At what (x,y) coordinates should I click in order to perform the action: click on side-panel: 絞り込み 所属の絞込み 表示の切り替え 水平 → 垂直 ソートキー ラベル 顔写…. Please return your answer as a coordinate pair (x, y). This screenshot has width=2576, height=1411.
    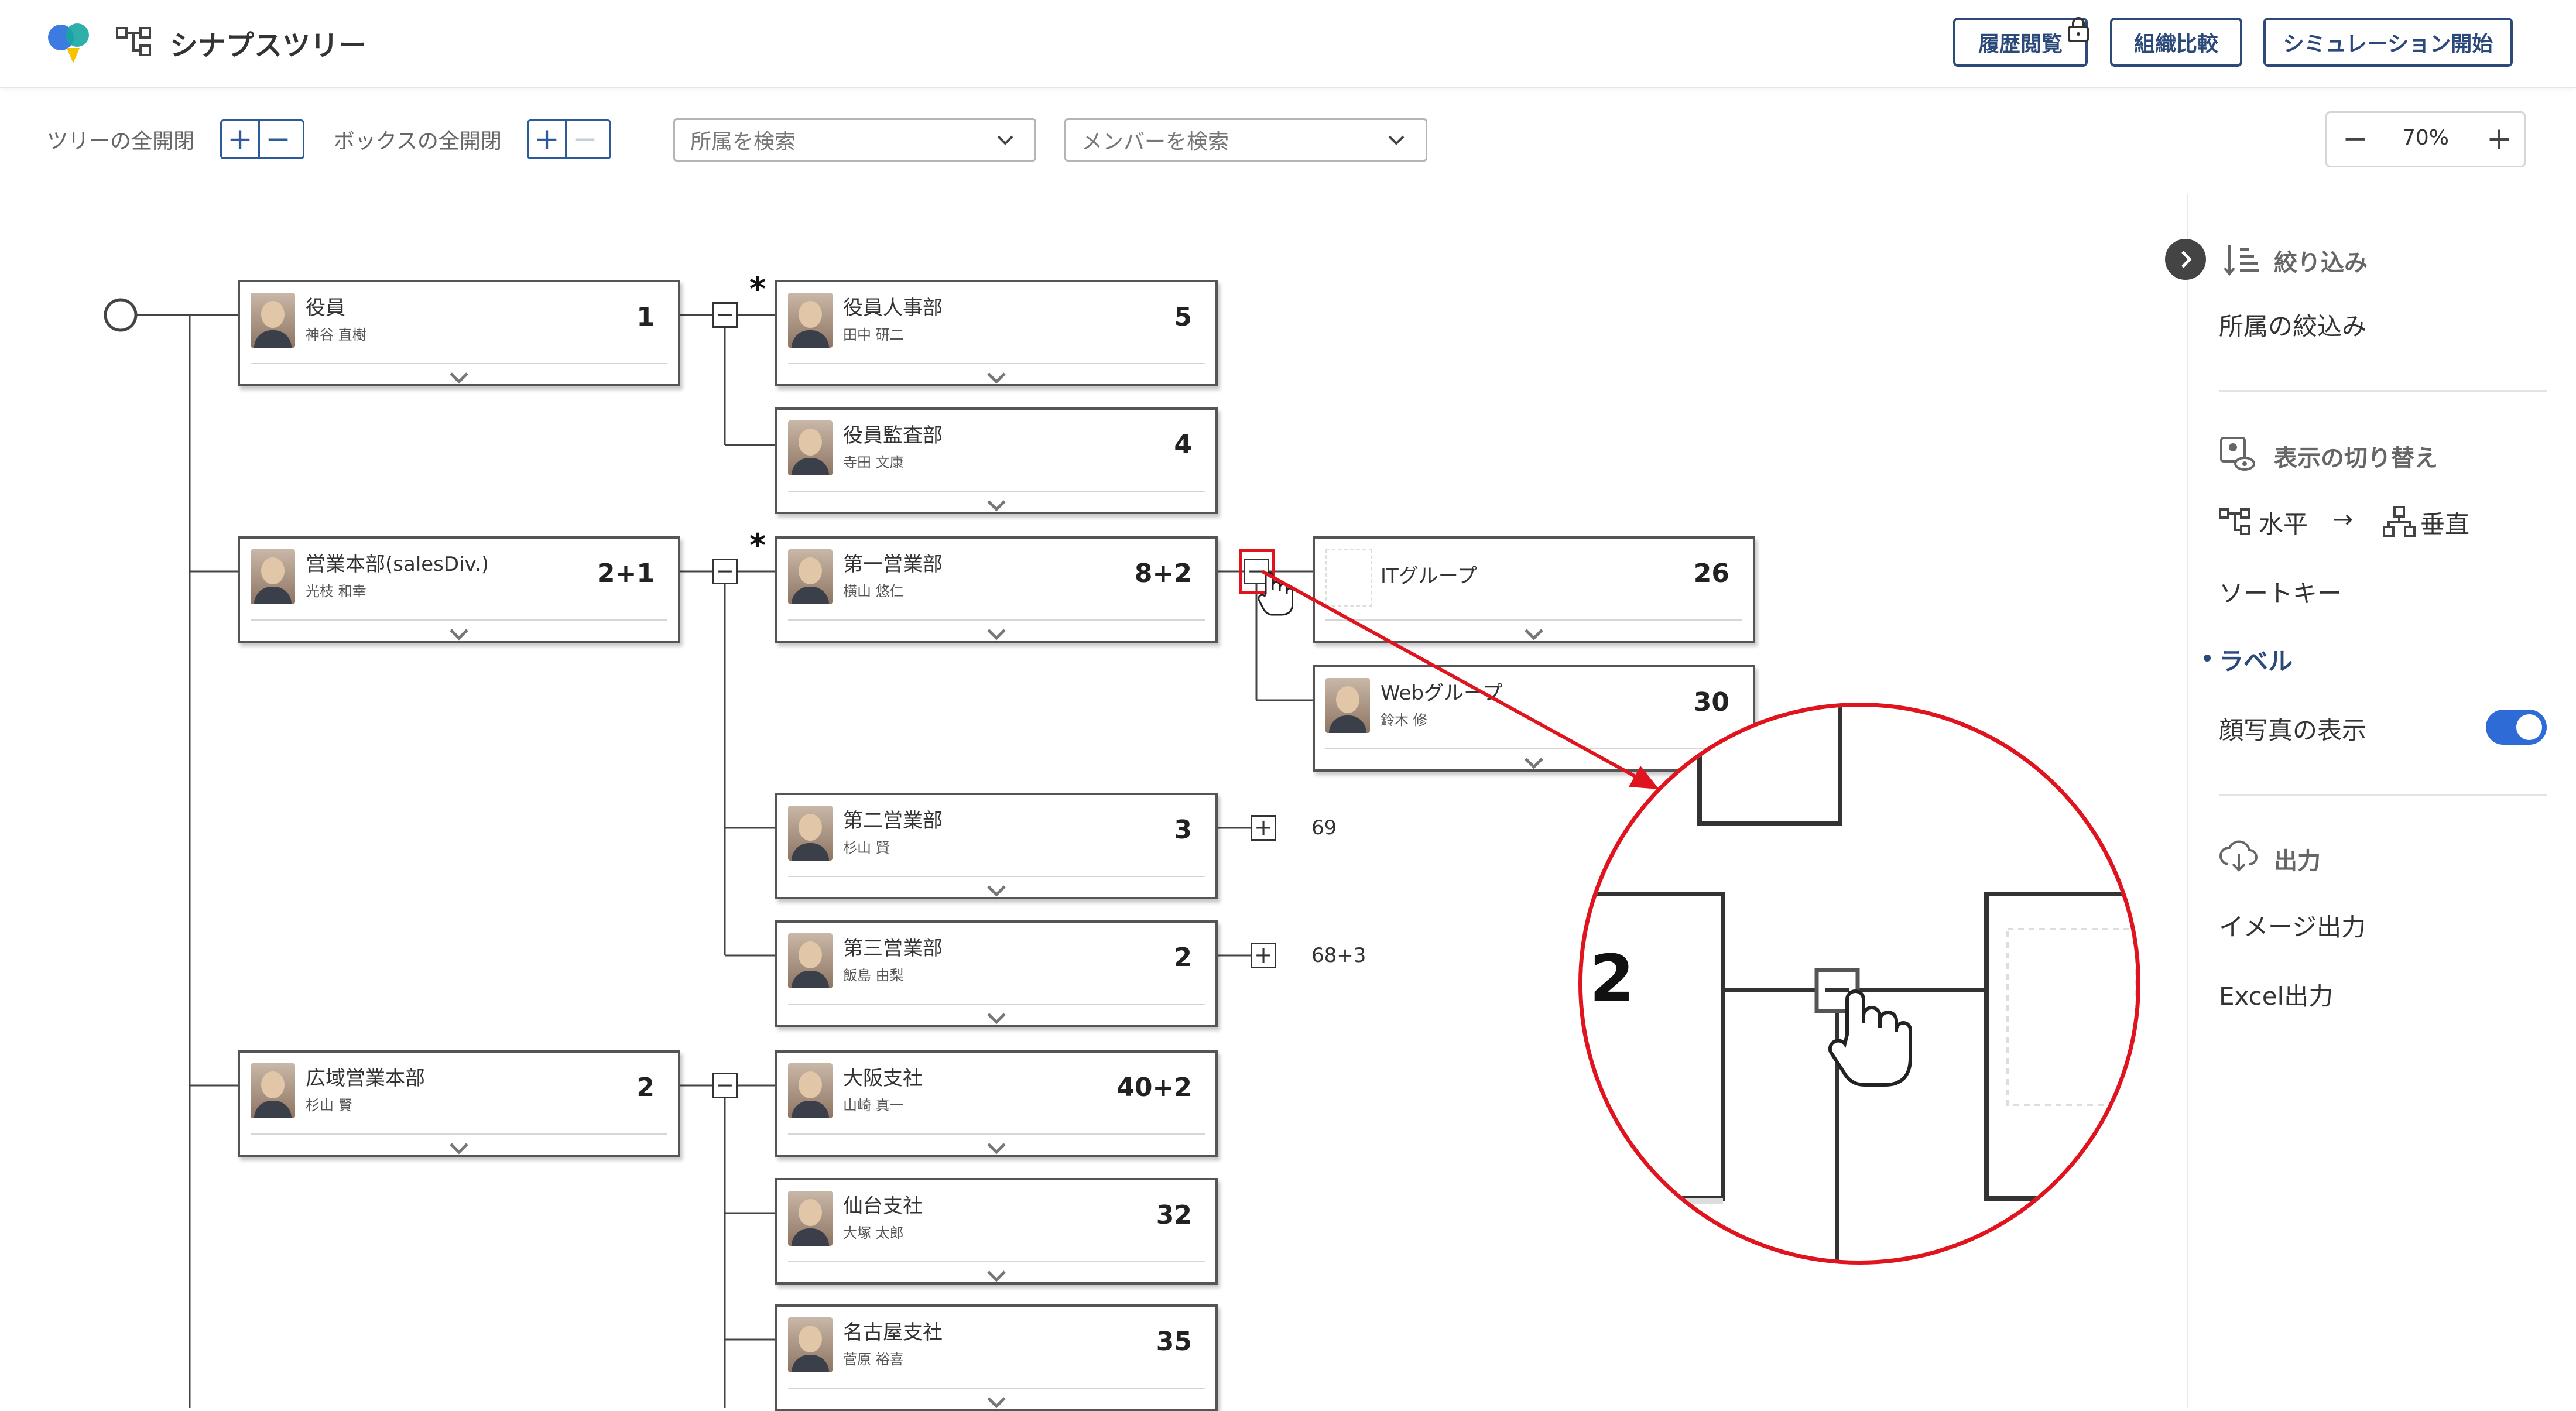
    Looking at the image, I should click on (2370, 801).